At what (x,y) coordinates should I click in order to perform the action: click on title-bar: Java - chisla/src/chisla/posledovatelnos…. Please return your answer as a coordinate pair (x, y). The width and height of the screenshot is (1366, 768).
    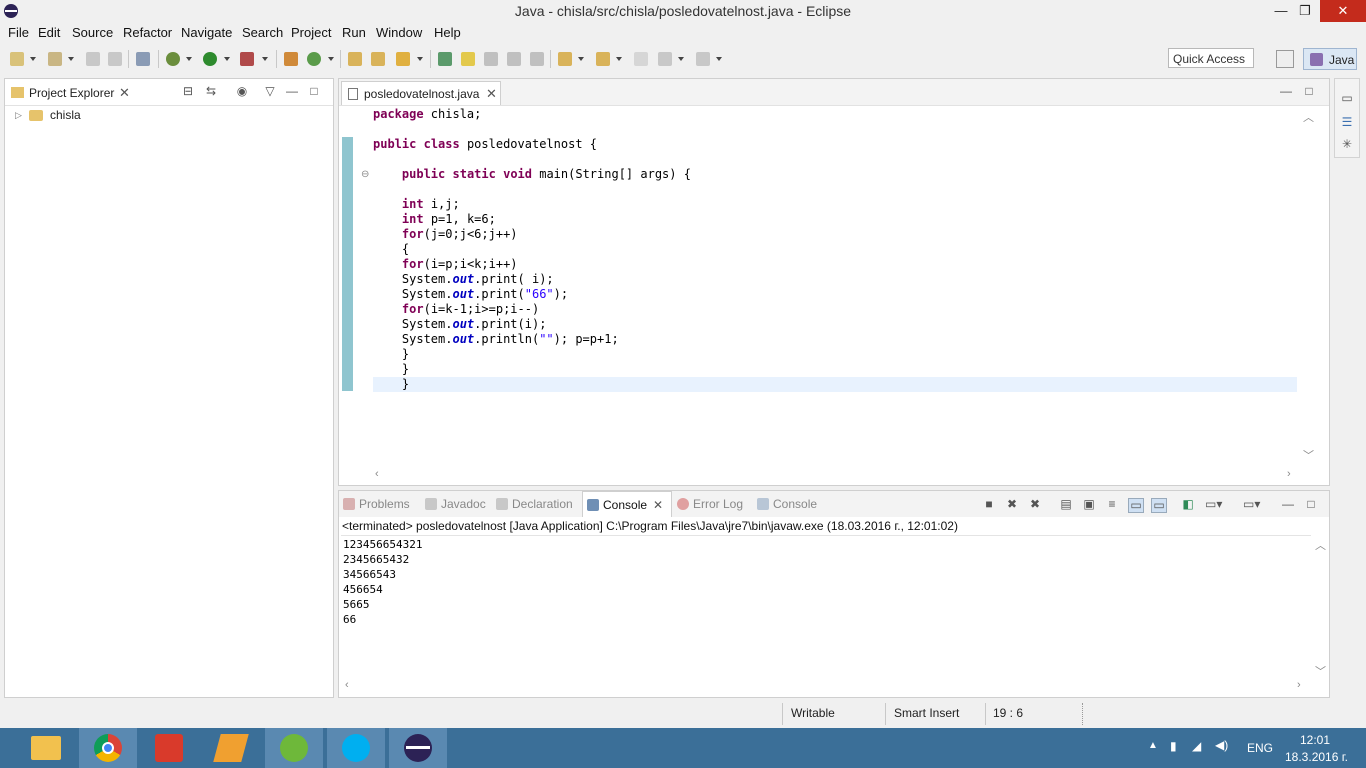
    Looking at the image, I should click on (683, 11).